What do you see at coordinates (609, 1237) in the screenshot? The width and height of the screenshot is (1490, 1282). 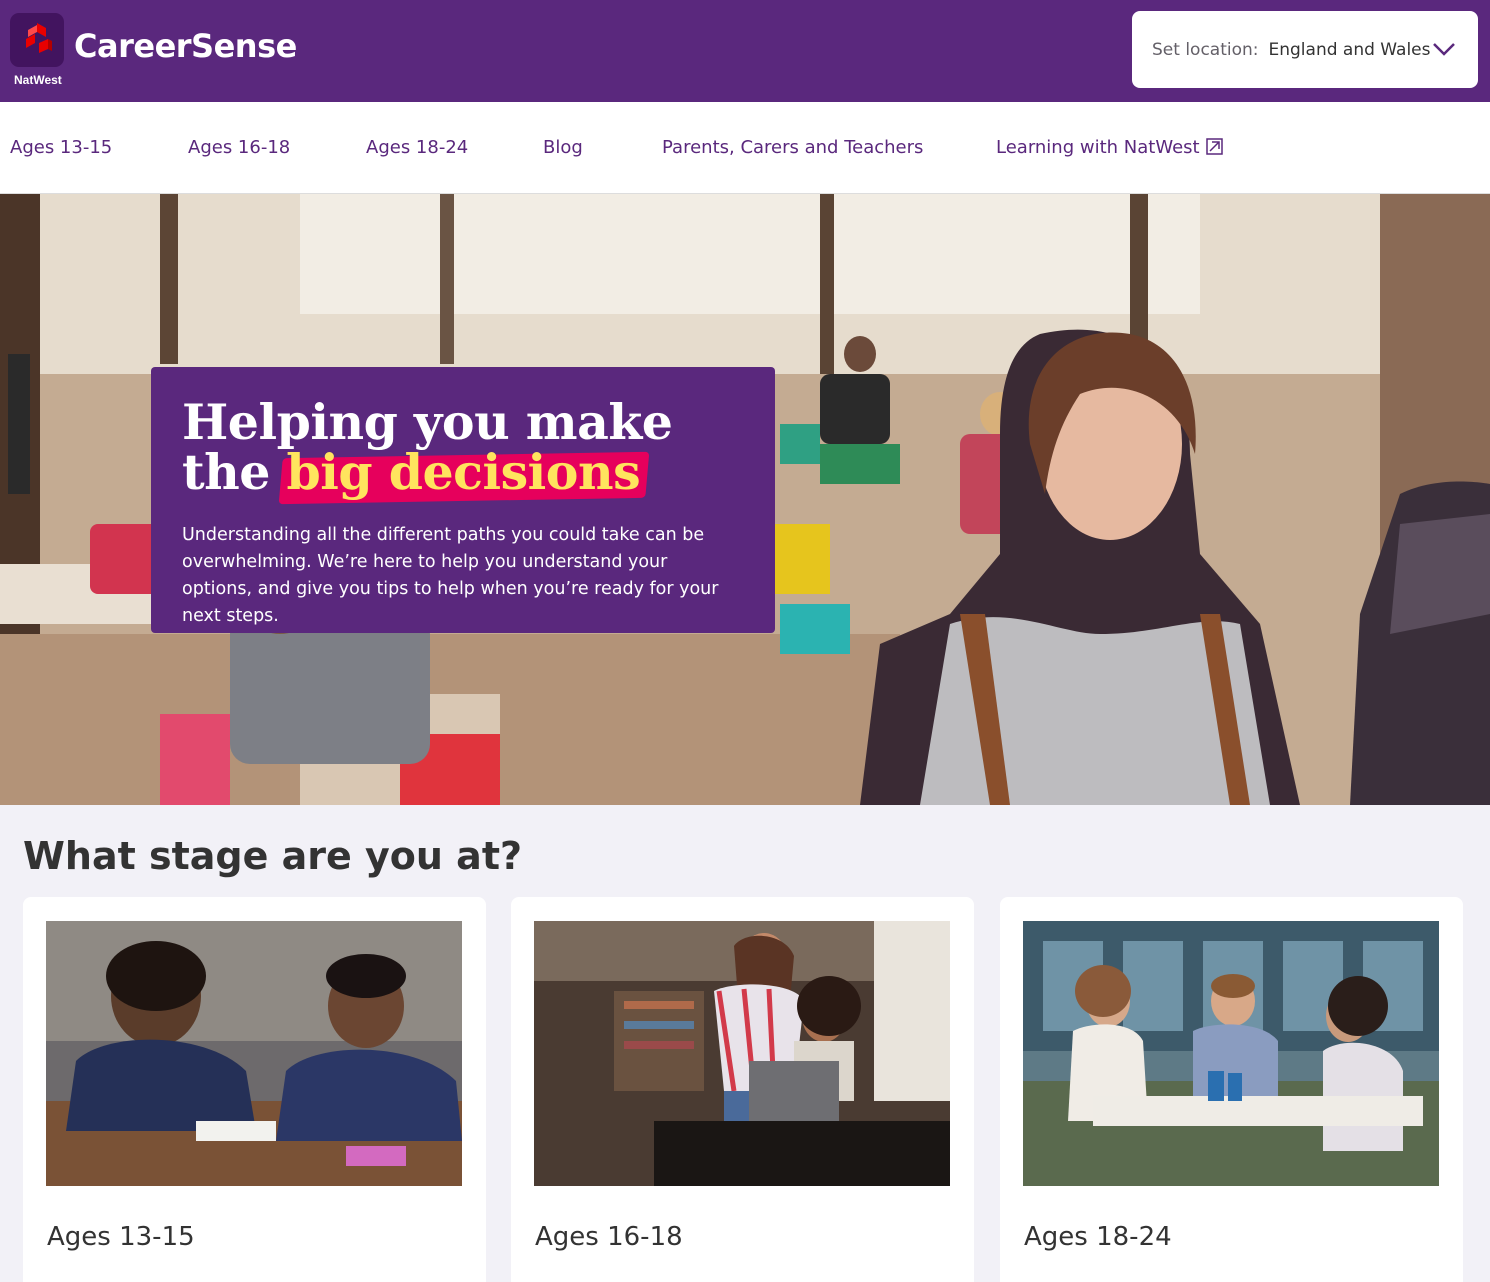 I see `card-title-ages-16-18: Ages 16-18` at bounding box center [609, 1237].